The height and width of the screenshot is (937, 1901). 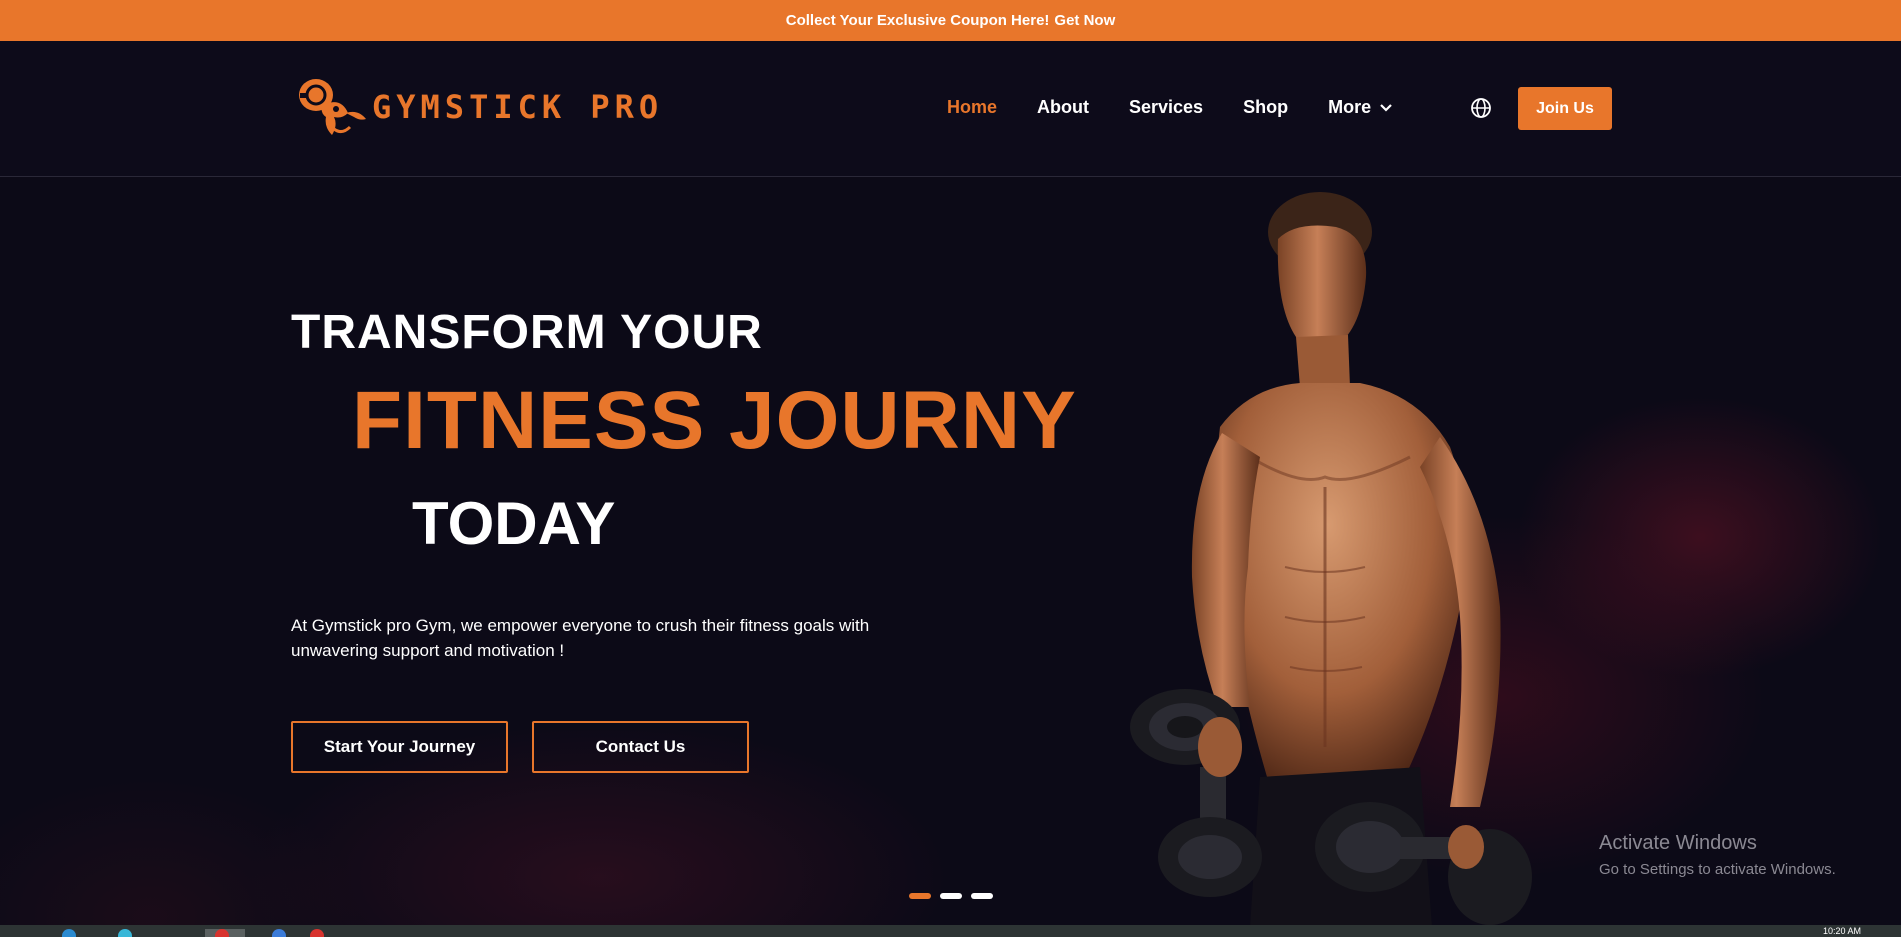 What do you see at coordinates (399, 747) in the screenshot?
I see `start-journey-button: Start Your Journey` at bounding box center [399, 747].